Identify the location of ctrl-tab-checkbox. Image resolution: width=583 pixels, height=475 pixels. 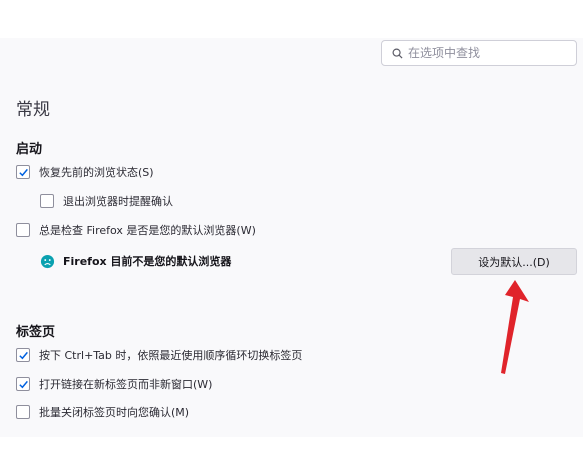
(23, 355).